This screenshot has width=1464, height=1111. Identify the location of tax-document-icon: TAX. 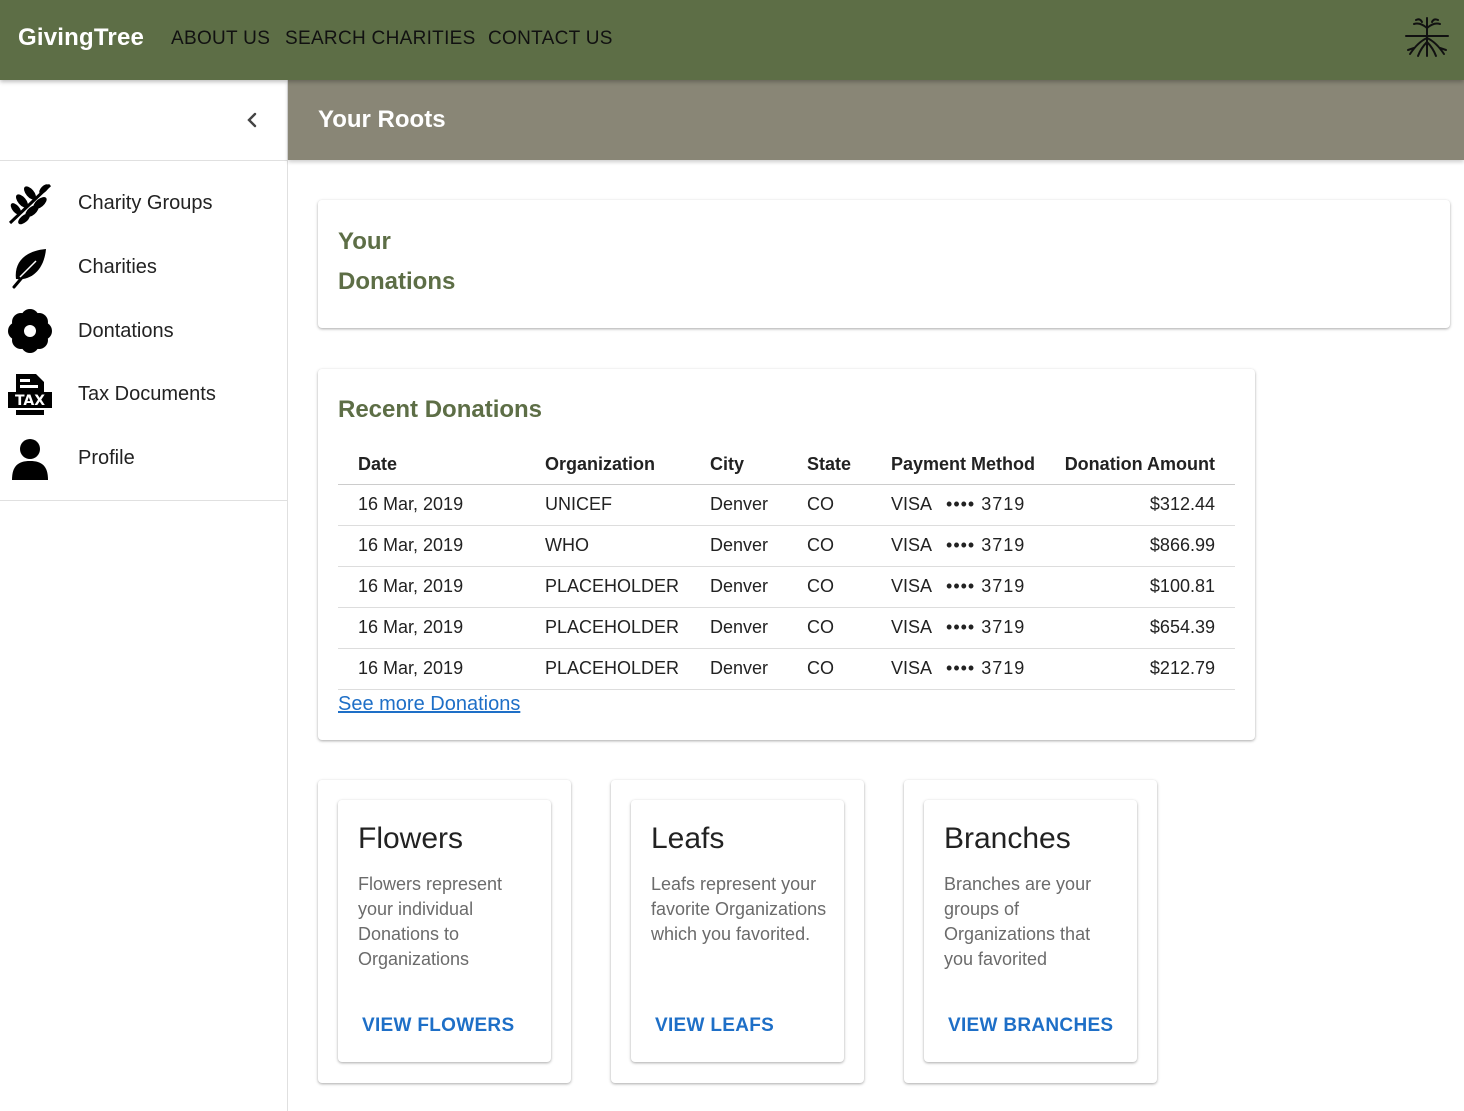
(30, 394).